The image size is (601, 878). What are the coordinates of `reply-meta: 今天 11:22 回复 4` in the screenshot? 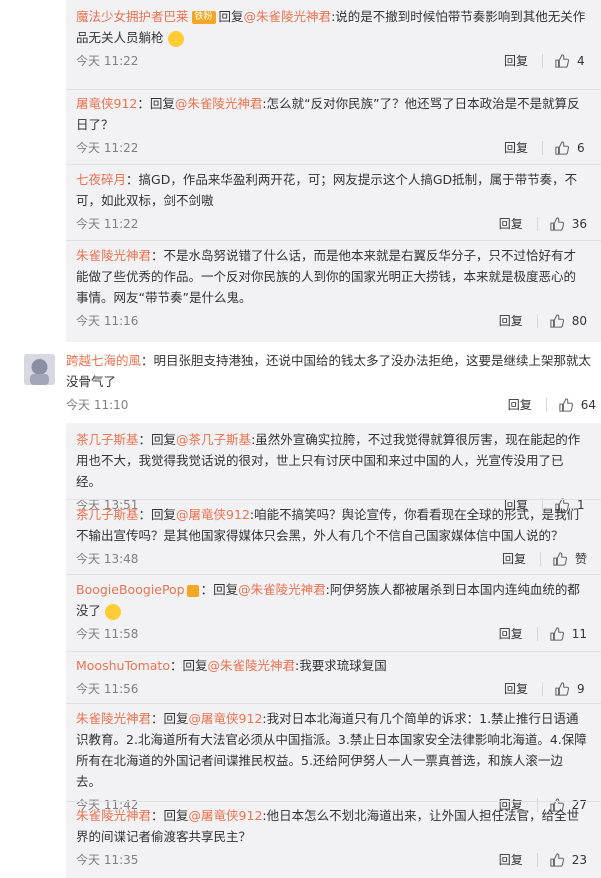 It's located at (331, 62).